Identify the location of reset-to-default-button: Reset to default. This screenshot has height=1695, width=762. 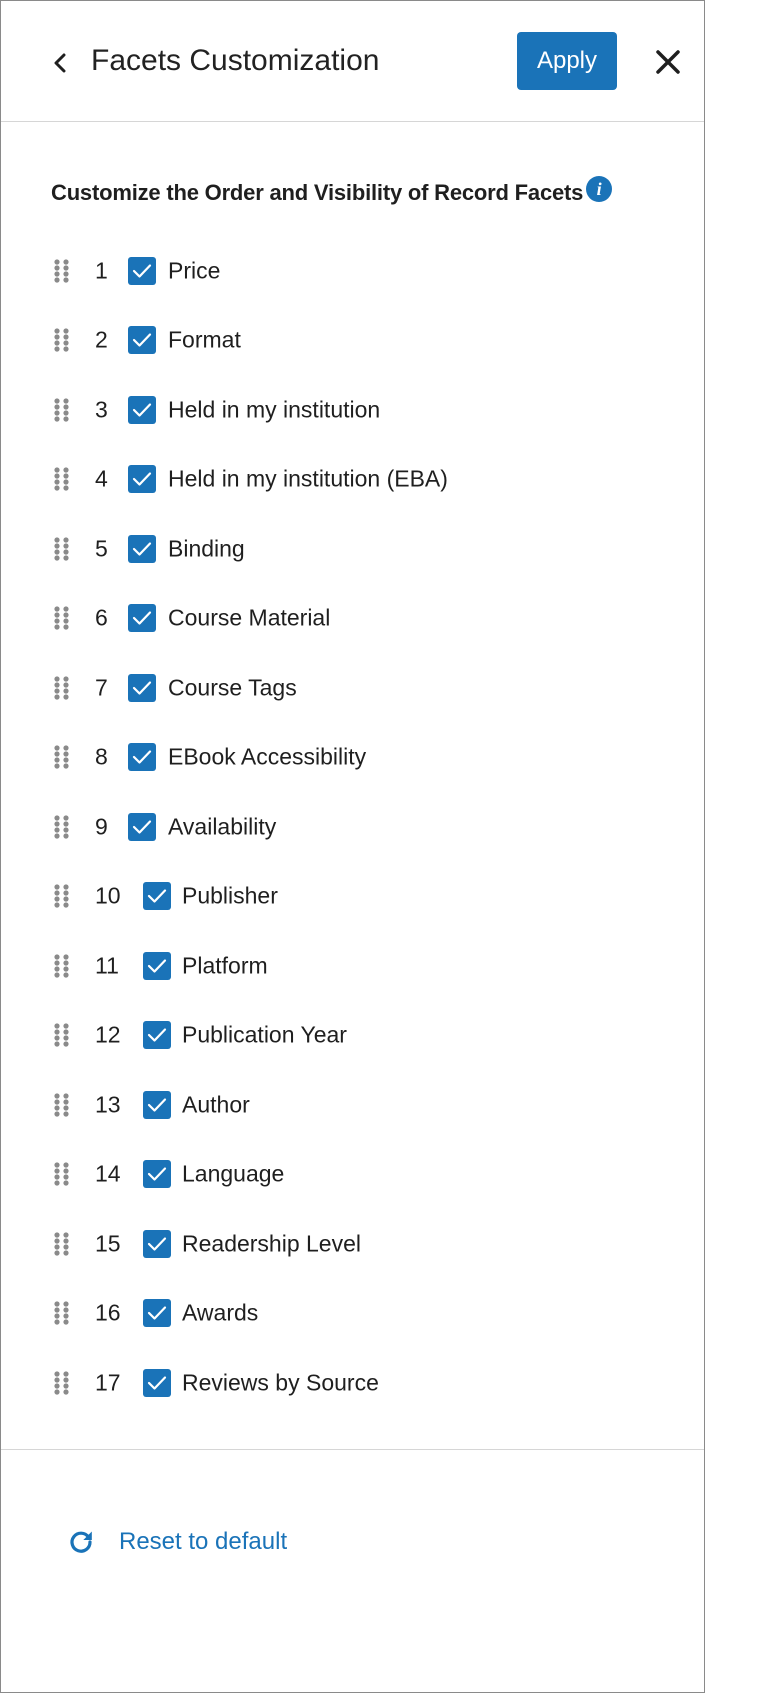
(177, 1542).